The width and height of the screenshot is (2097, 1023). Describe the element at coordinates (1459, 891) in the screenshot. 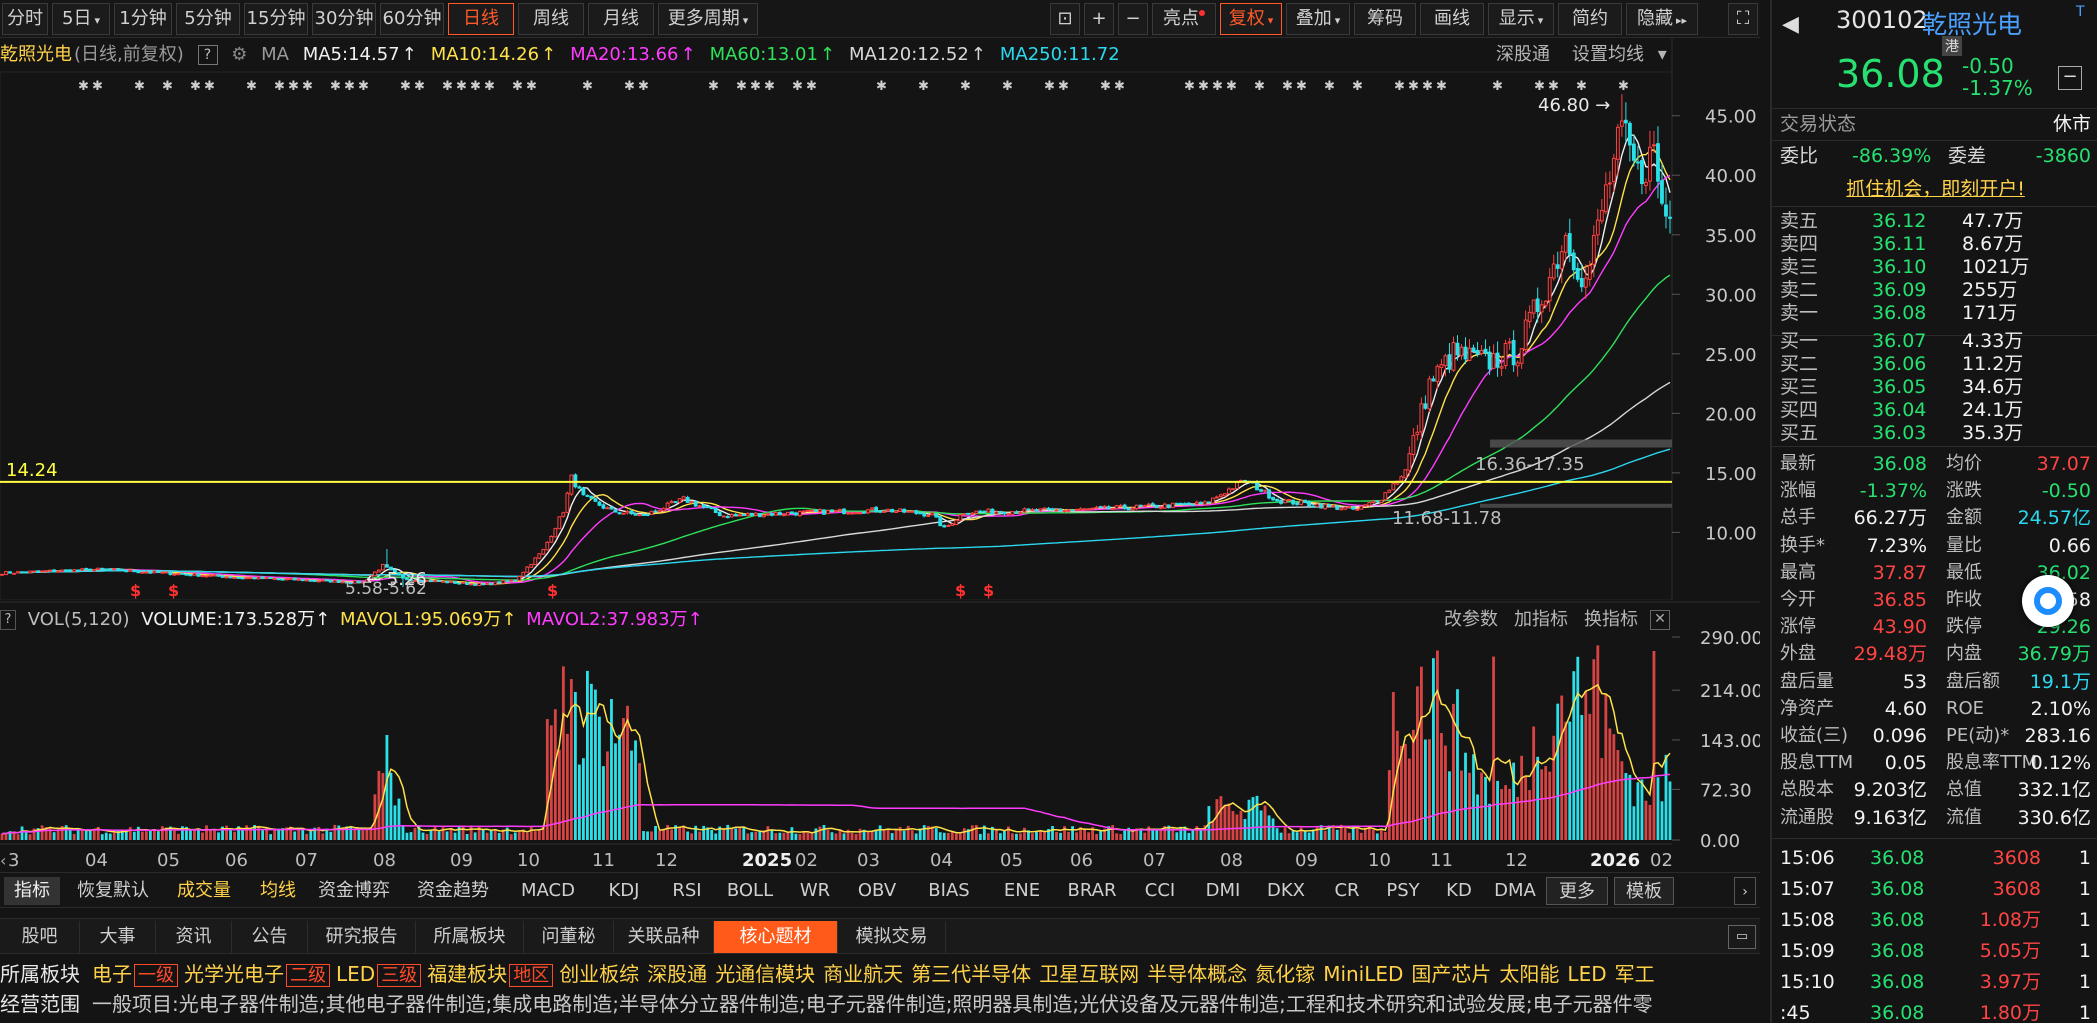

I see `indicator-20: KD` at that location.